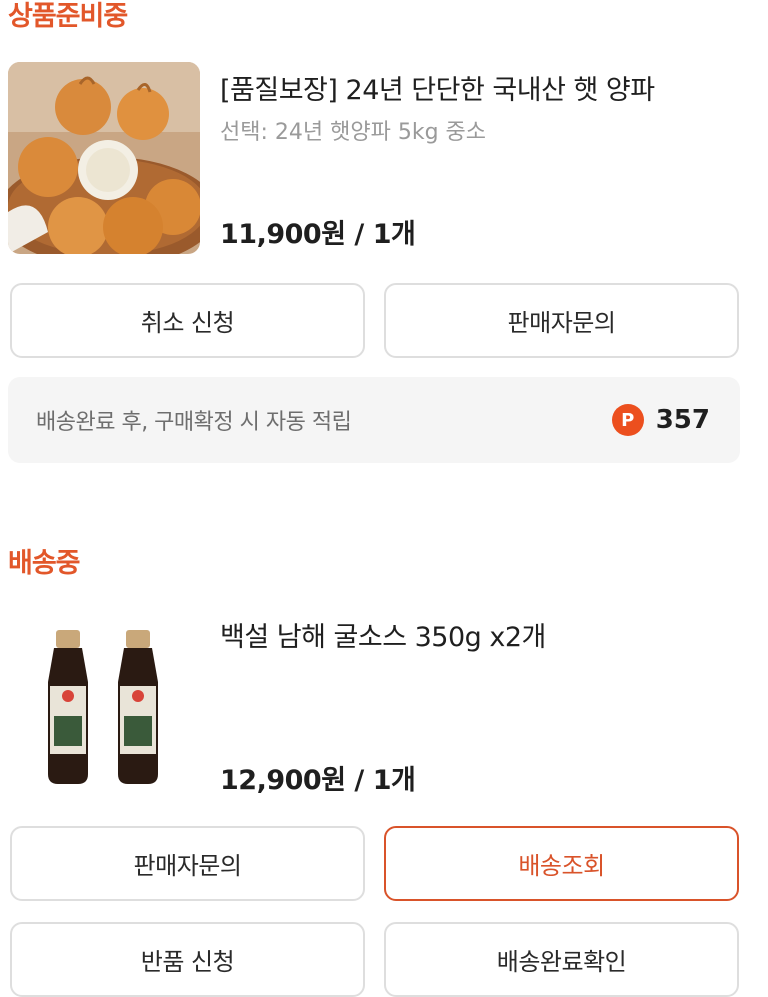  What do you see at coordinates (68, 16) in the screenshot?
I see `section-title-preparing: 상품준비중` at bounding box center [68, 16].